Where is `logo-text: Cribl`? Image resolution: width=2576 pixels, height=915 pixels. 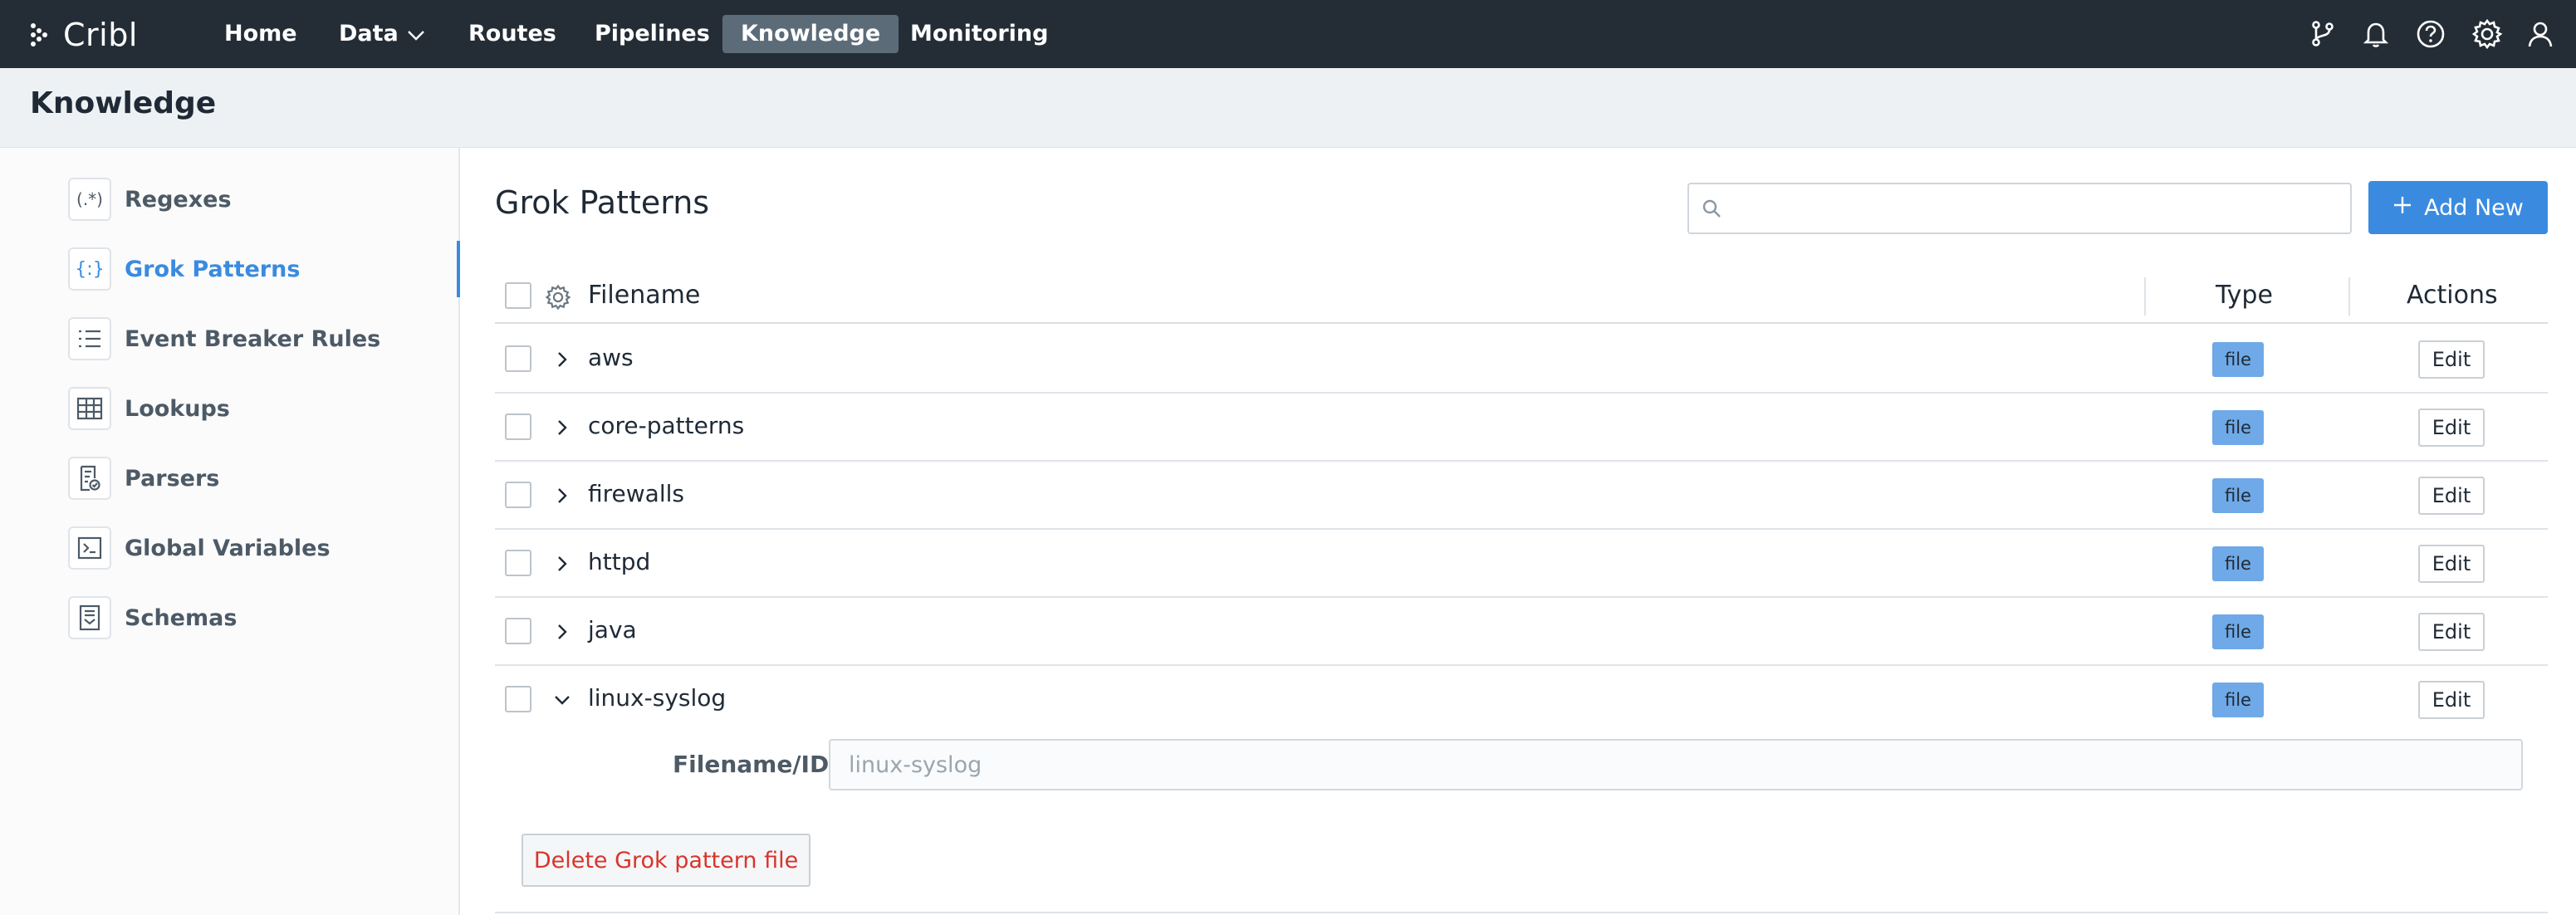
logo-text: Cribl is located at coordinates (100, 35).